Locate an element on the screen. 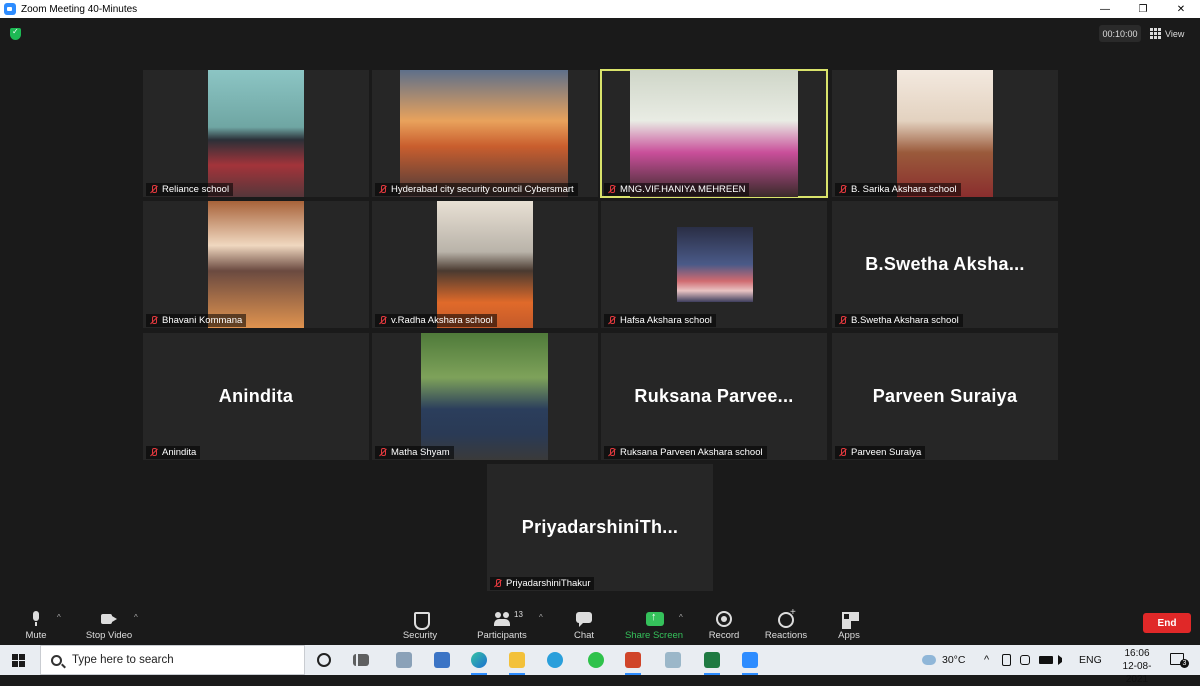  participant-tile: Hafsa Akshara school is located at coordinates (714, 264).